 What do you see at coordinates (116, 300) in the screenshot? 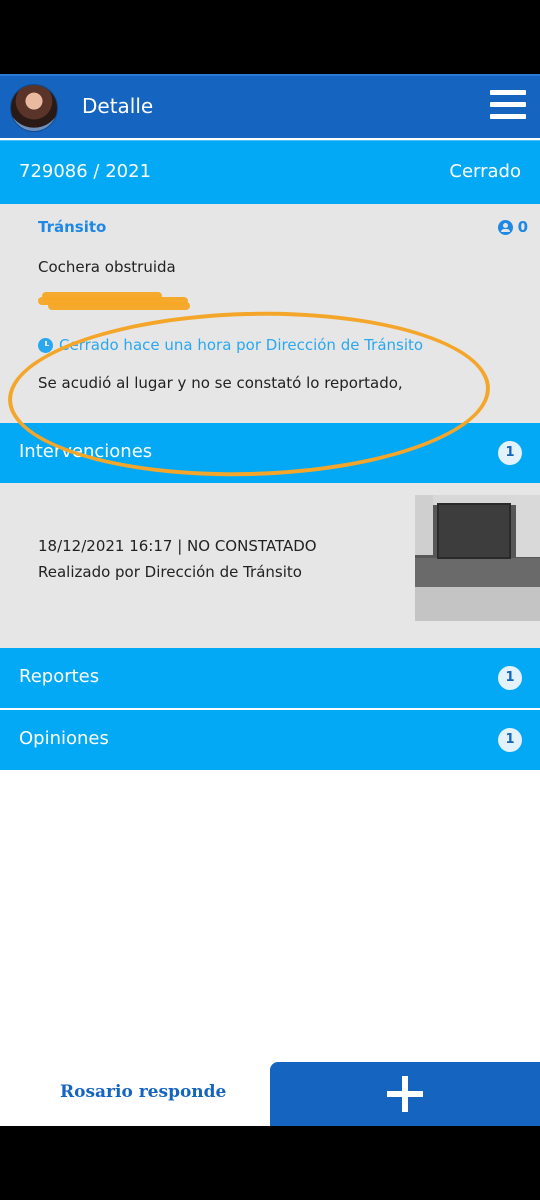
I see `redaction-scribble` at bounding box center [116, 300].